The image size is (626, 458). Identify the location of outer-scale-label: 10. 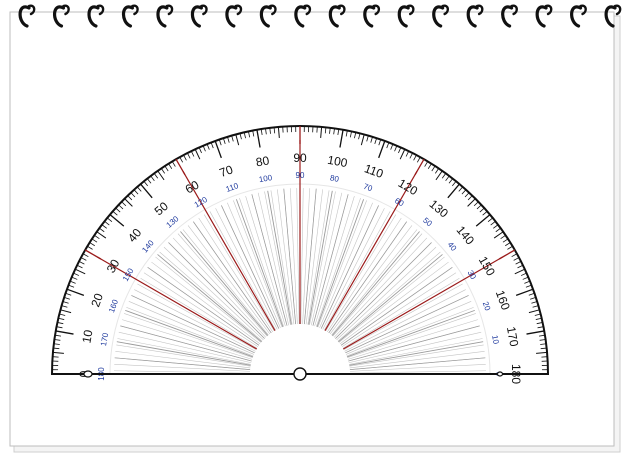
(87, 336).